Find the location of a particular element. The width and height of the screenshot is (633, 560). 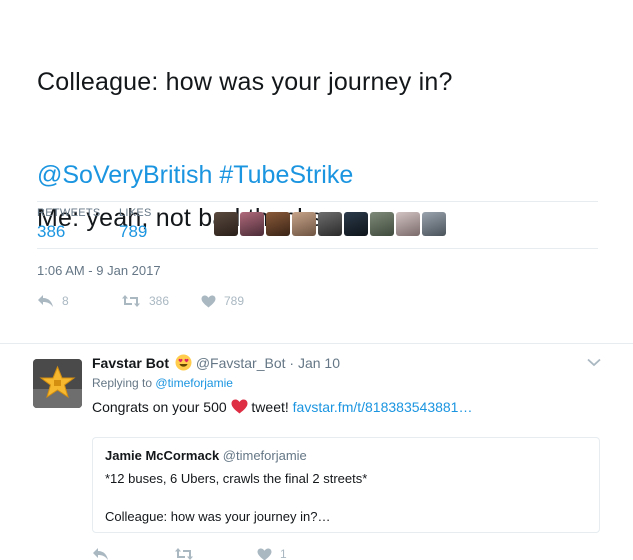

liker-avatars is located at coordinates (330, 224).